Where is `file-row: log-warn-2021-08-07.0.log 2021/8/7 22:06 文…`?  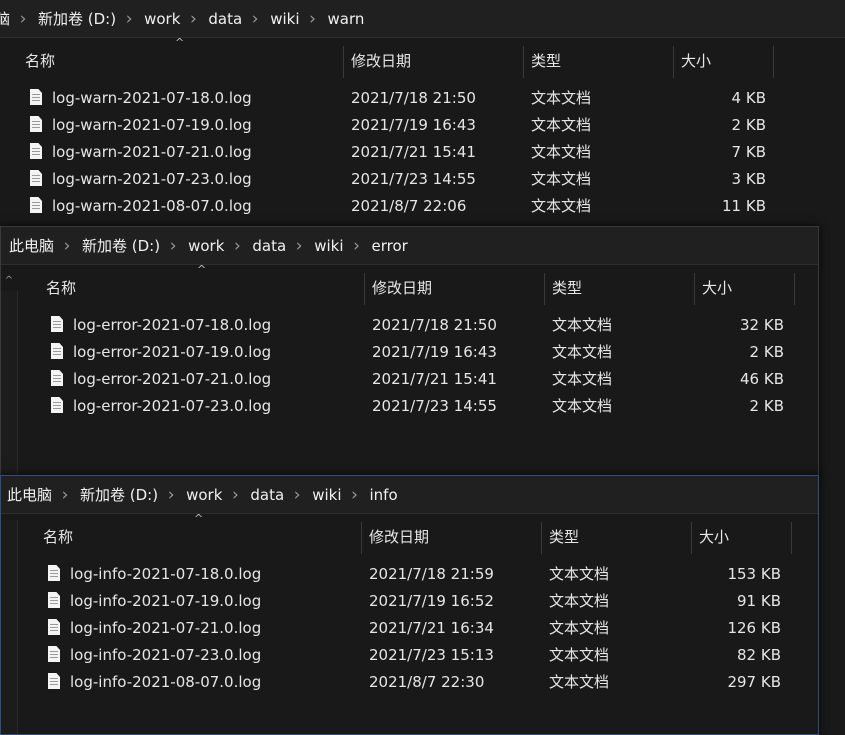
file-row: log-warn-2021-08-07.0.log 2021/8/7 22:06 文… is located at coordinates (422, 206).